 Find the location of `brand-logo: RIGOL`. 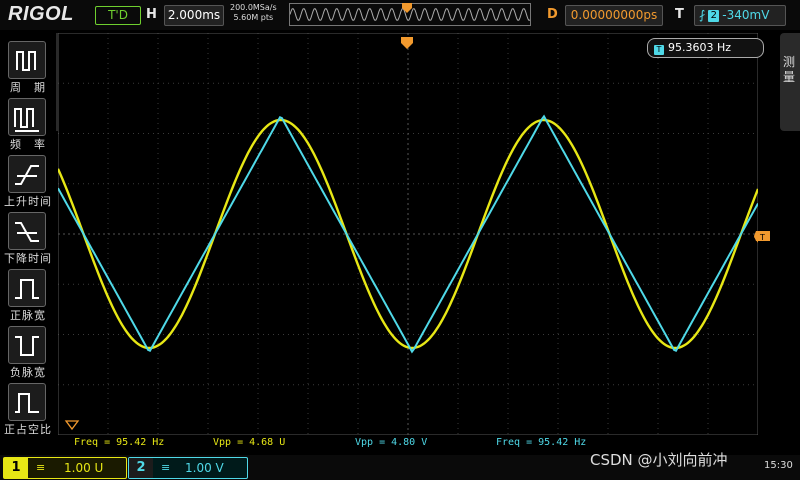

brand-logo: RIGOL is located at coordinates (41, 14).